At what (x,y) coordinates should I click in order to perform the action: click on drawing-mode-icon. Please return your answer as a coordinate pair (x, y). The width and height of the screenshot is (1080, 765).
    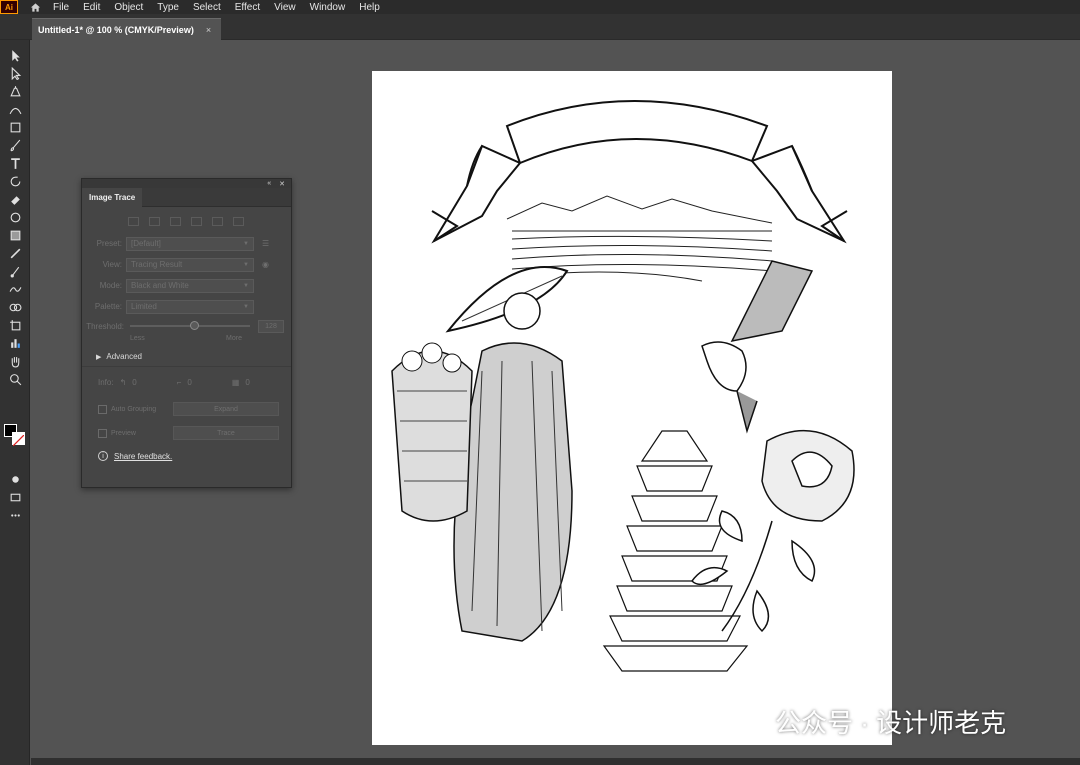
    Looking at the image, I should click on (15, 479).